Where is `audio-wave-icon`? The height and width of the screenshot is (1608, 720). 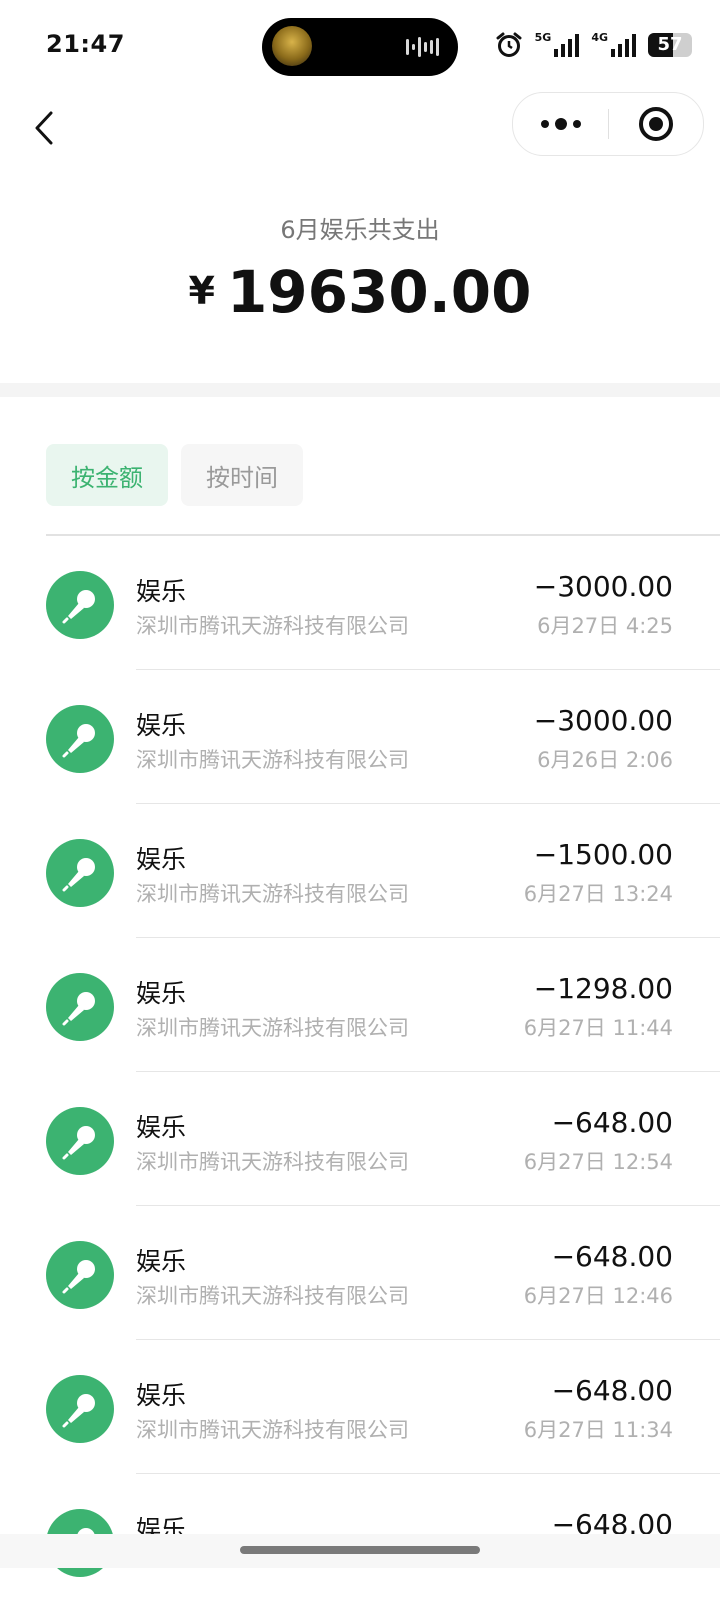 audio-wave-icon is located at coordinates (422, 47).